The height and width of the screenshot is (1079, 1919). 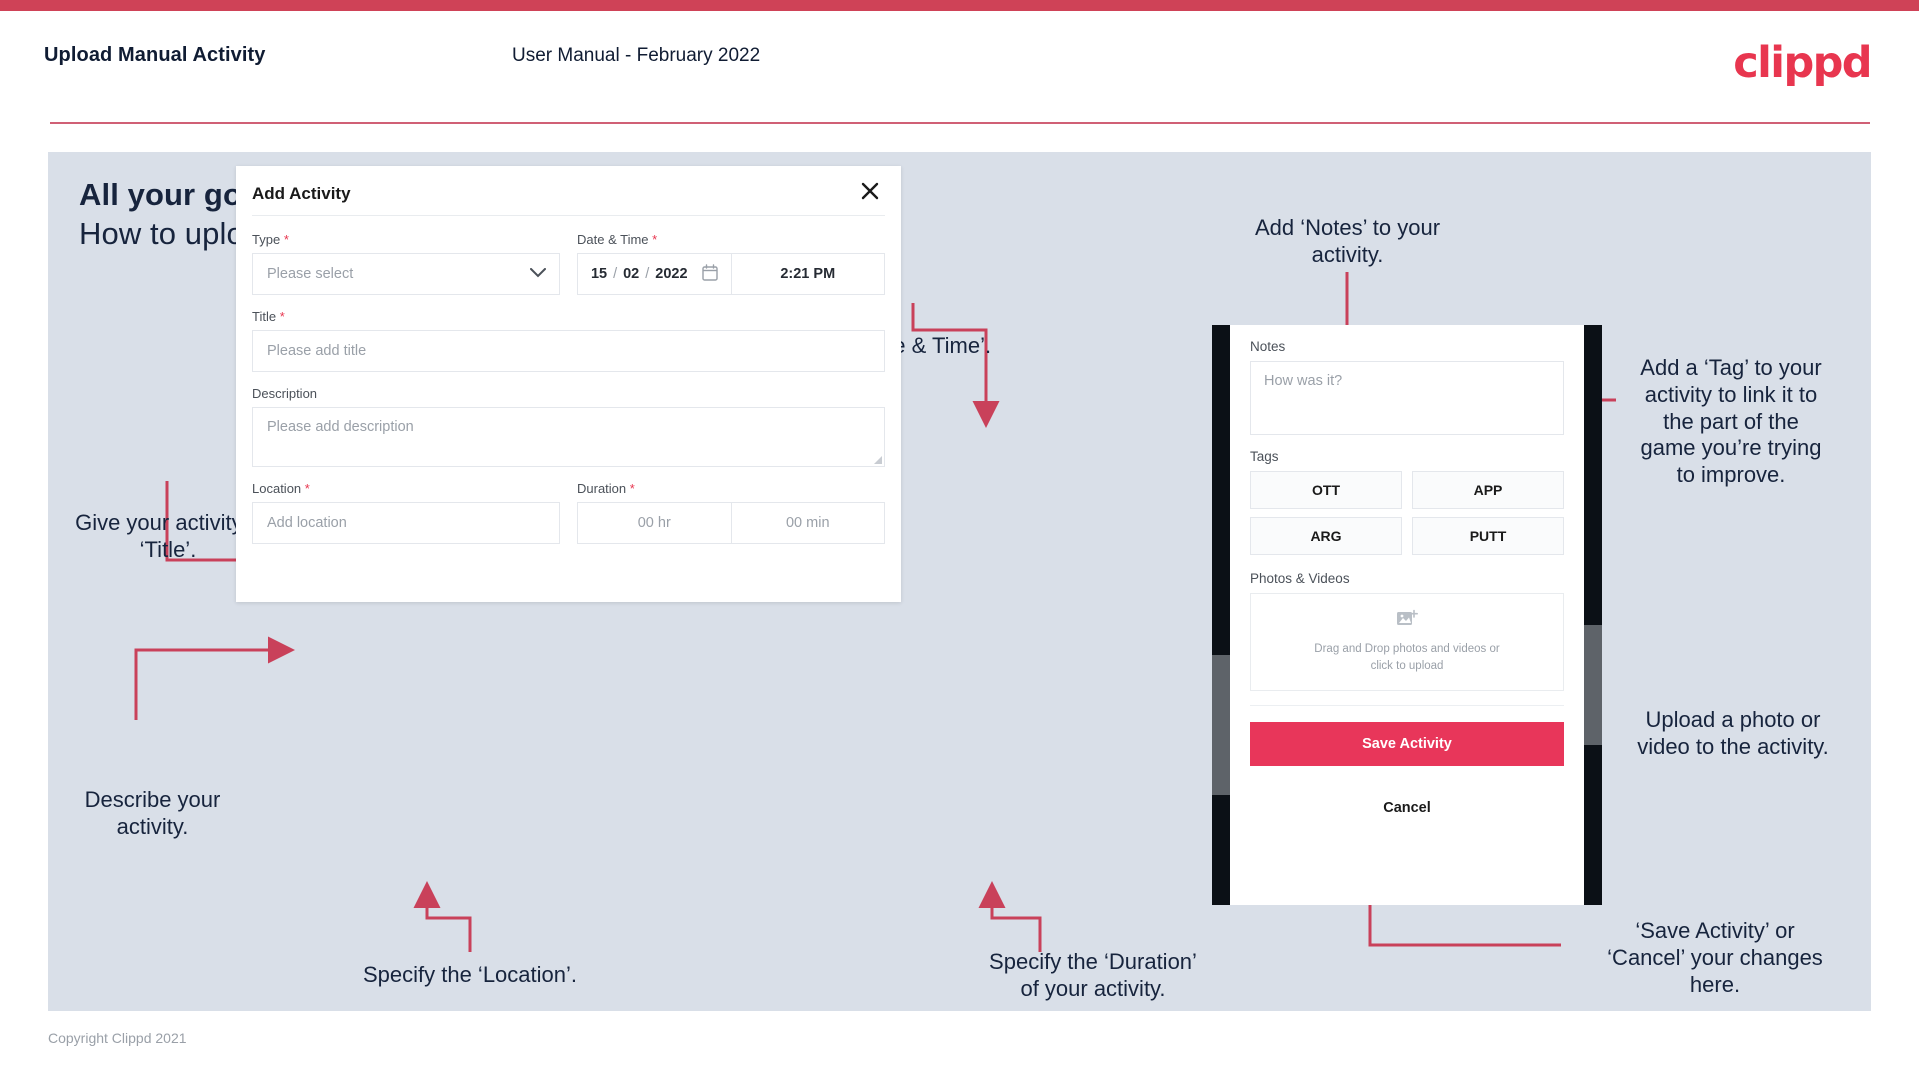 I want to click on type-placeholder: Please select, so click(x=310, y=274).